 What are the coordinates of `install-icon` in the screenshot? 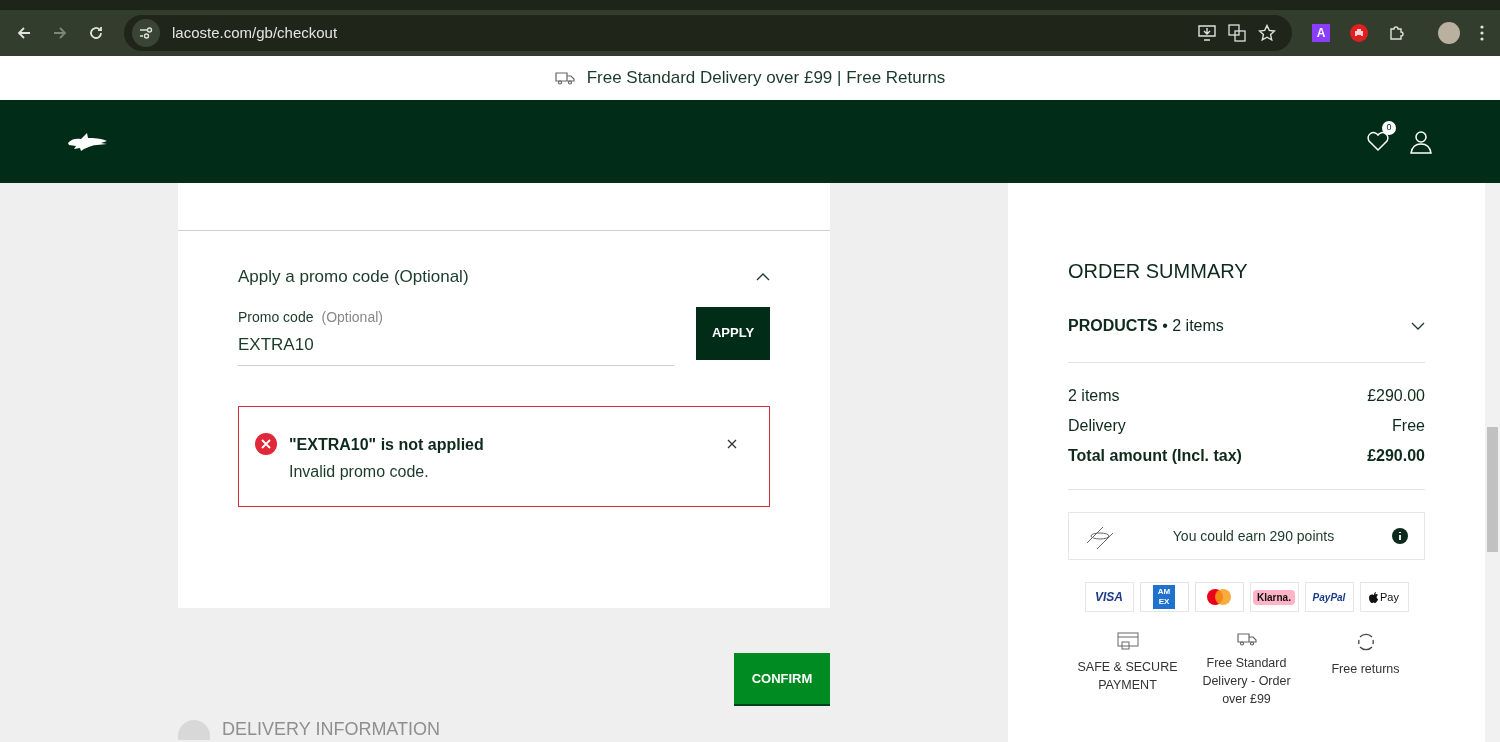 It's located at (1207, 33).